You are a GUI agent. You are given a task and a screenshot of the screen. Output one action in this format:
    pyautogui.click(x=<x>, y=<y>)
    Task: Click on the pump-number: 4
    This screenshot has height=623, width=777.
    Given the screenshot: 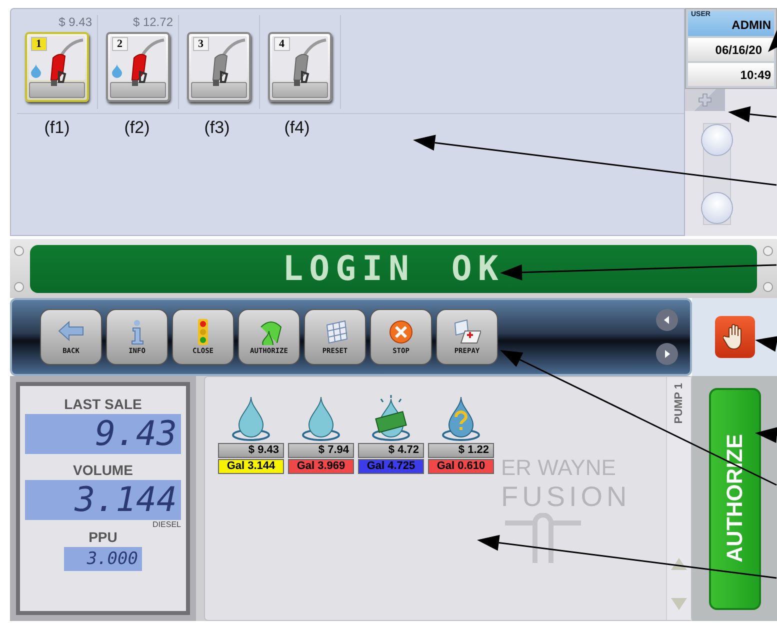 What is the action you would take?
    pyautogui.click(x=282, y=44)
    